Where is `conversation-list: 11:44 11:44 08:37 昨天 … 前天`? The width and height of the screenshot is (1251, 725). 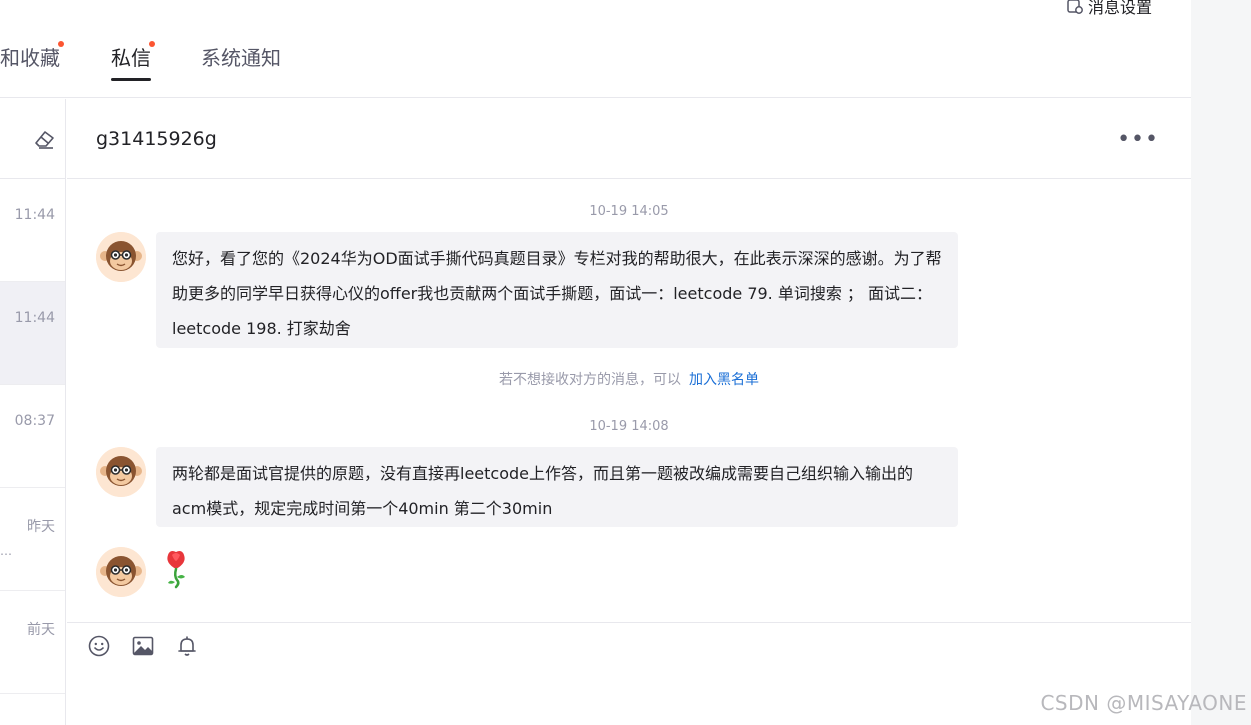 conversation-list: 11:44 11:44 08:37 昨天 … 前天 is located at coordinates (33, 412).